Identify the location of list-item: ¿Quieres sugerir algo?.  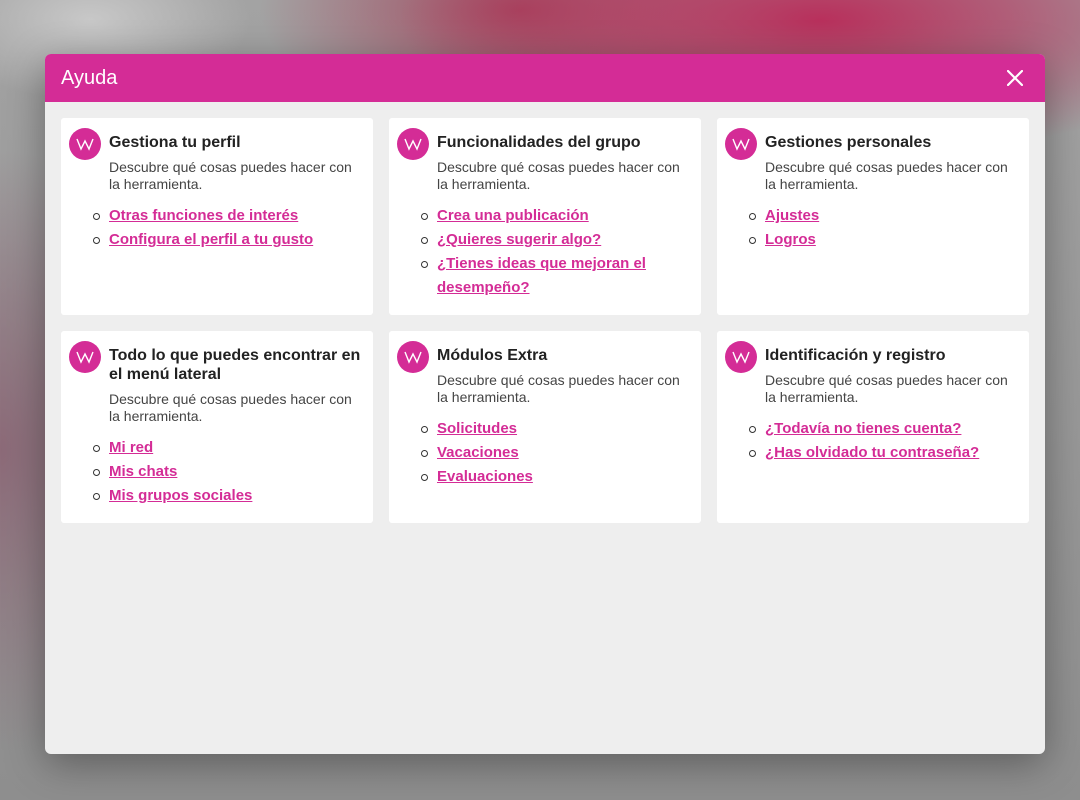
(557, 240).